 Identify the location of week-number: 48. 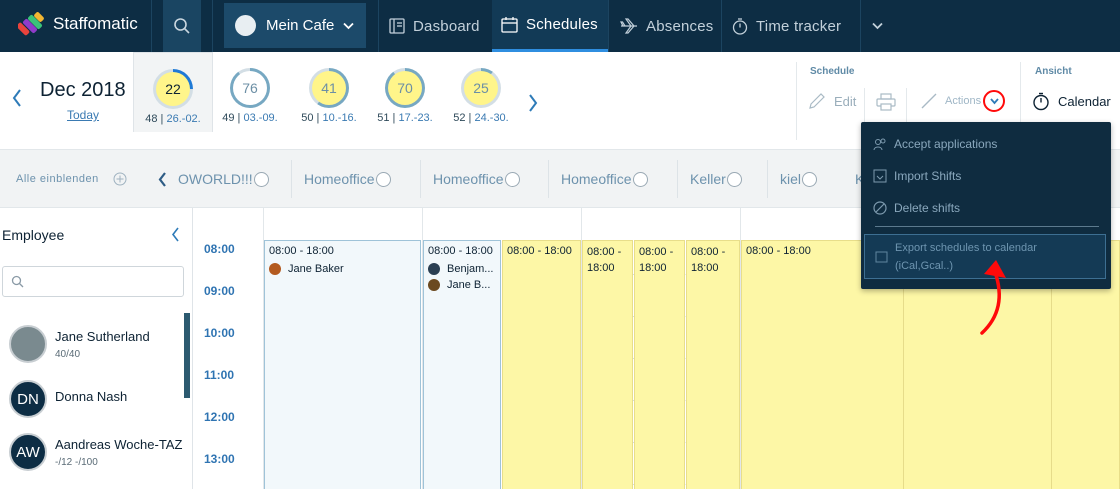
(151, 119).